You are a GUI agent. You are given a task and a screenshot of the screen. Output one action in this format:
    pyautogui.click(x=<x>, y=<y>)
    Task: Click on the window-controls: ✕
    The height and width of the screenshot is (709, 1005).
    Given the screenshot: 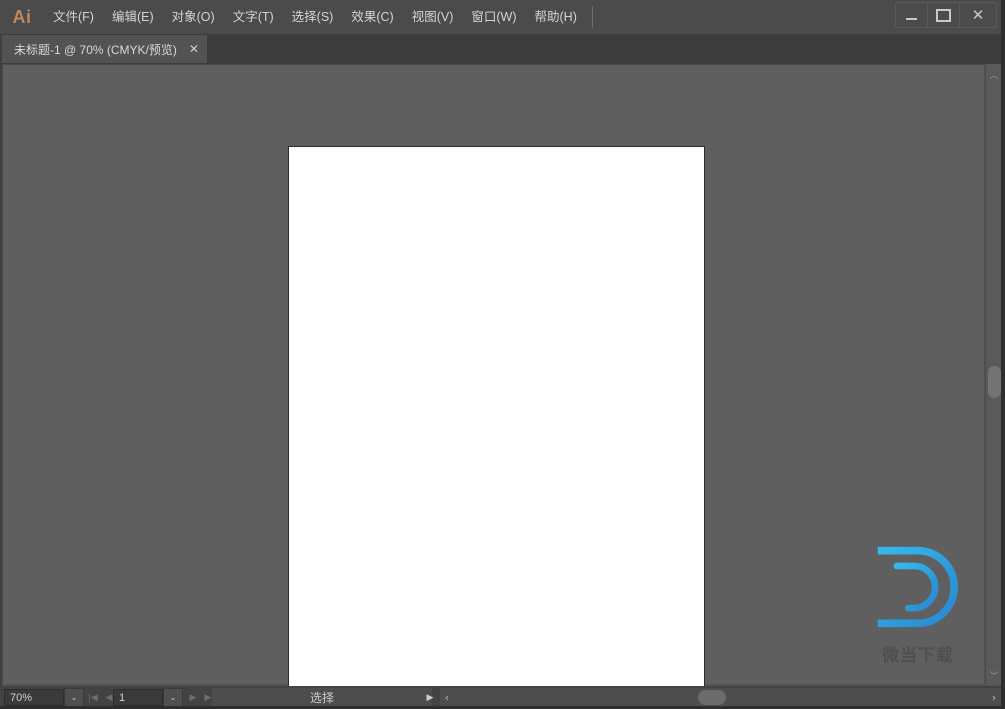 What is the action you would take?
    pyautogui.click(x=946, y=15)
    